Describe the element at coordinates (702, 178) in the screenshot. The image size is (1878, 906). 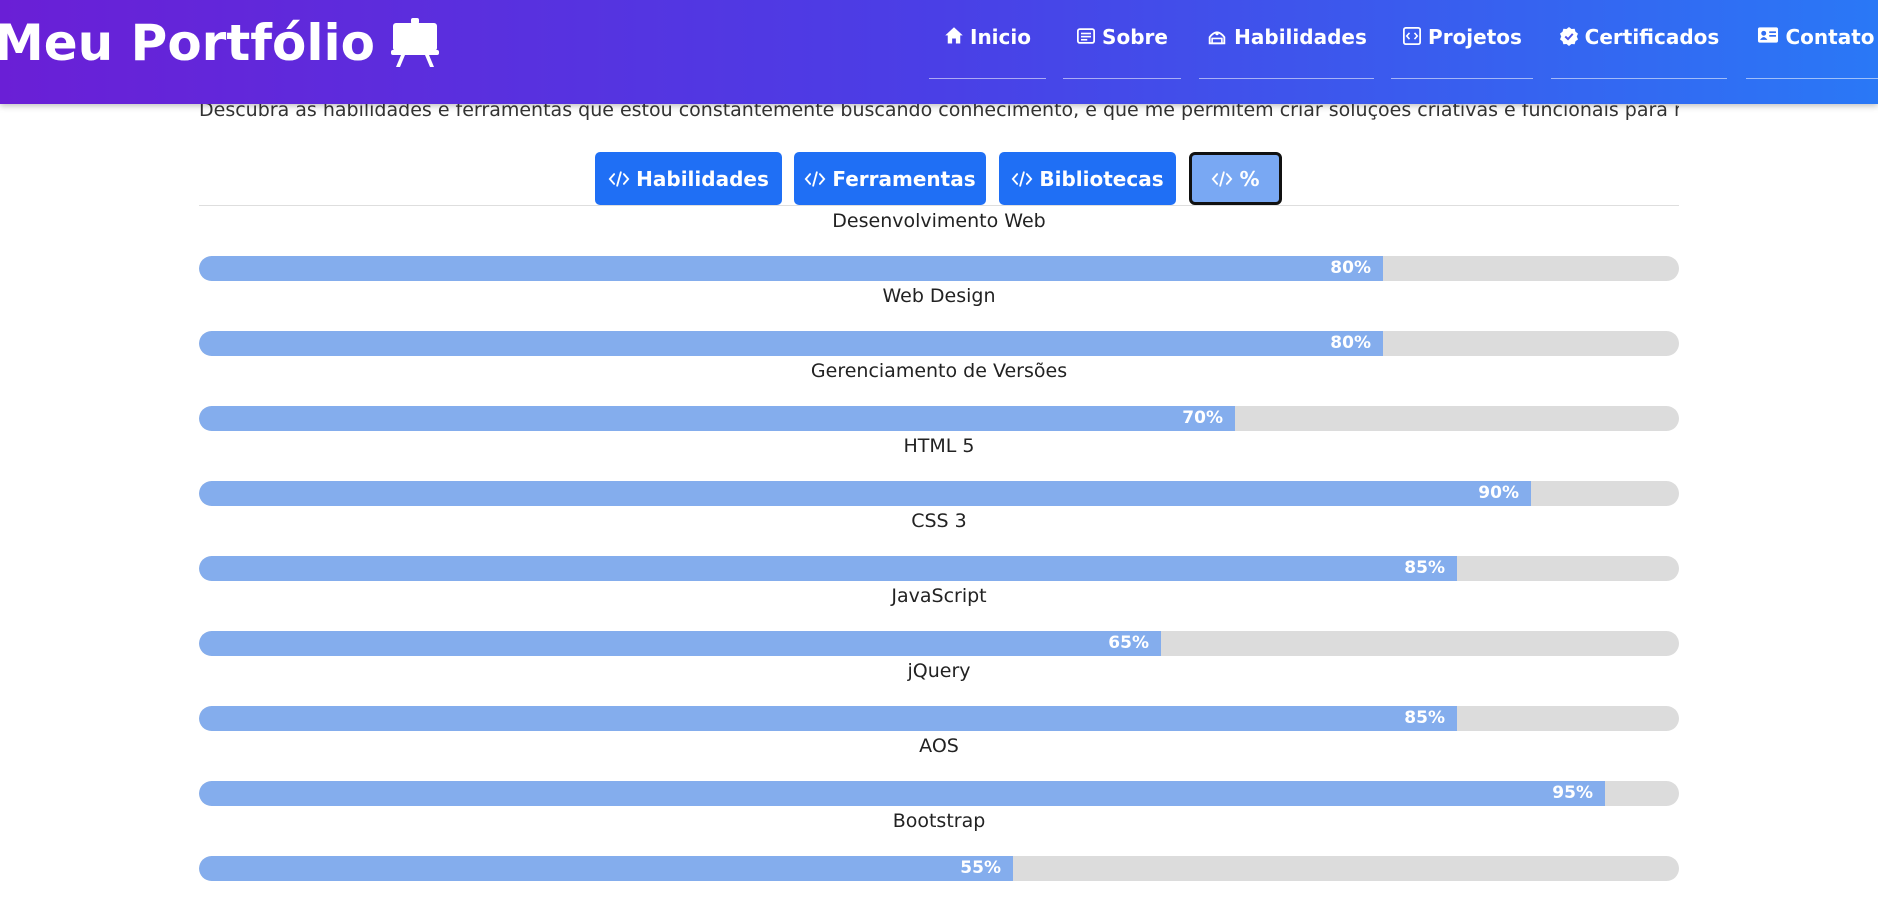
I see `tab-label: Habilidades` at that location.